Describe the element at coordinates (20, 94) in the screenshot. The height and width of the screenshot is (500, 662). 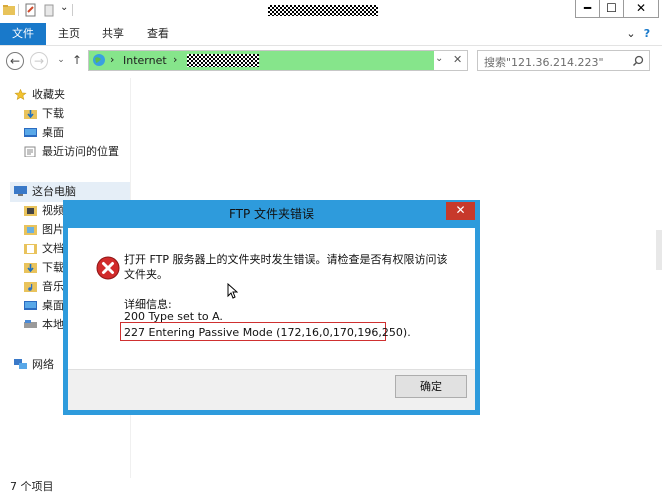
I see `star-icon` at that location.